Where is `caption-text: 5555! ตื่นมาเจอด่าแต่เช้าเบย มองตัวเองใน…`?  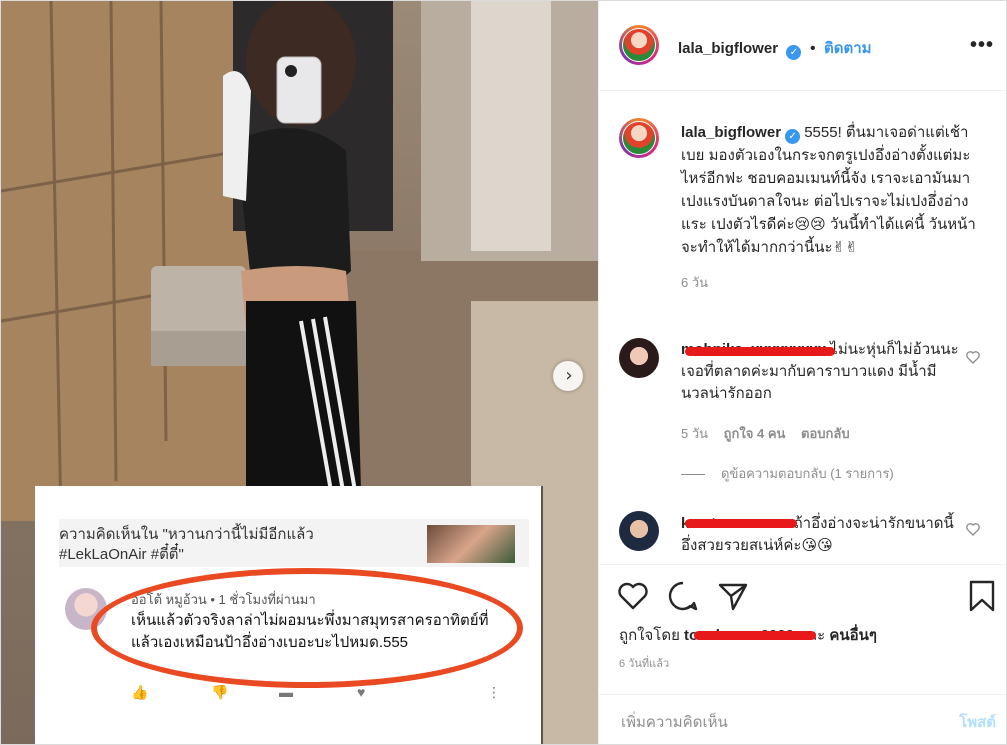
caption-text: 5555! ตื่นมาเจอด่าแต่เช้าเบย มองตัวเองใน… is located at coordinates (828, 190).